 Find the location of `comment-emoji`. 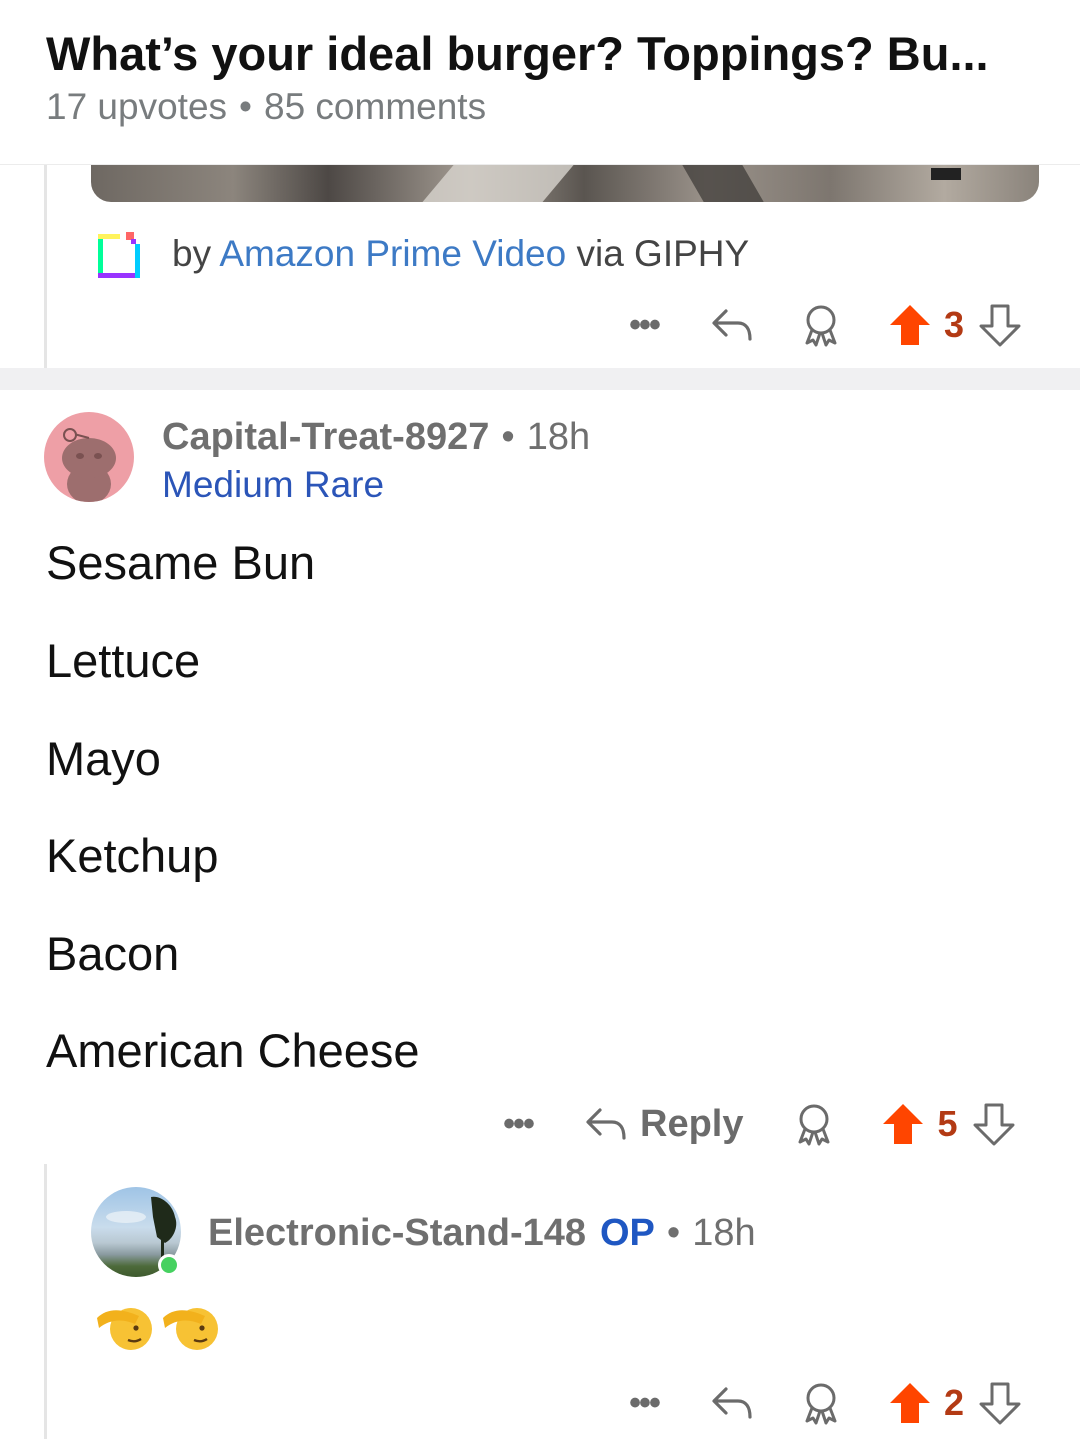

comment-emoji is located at coordinates (157, 1327).